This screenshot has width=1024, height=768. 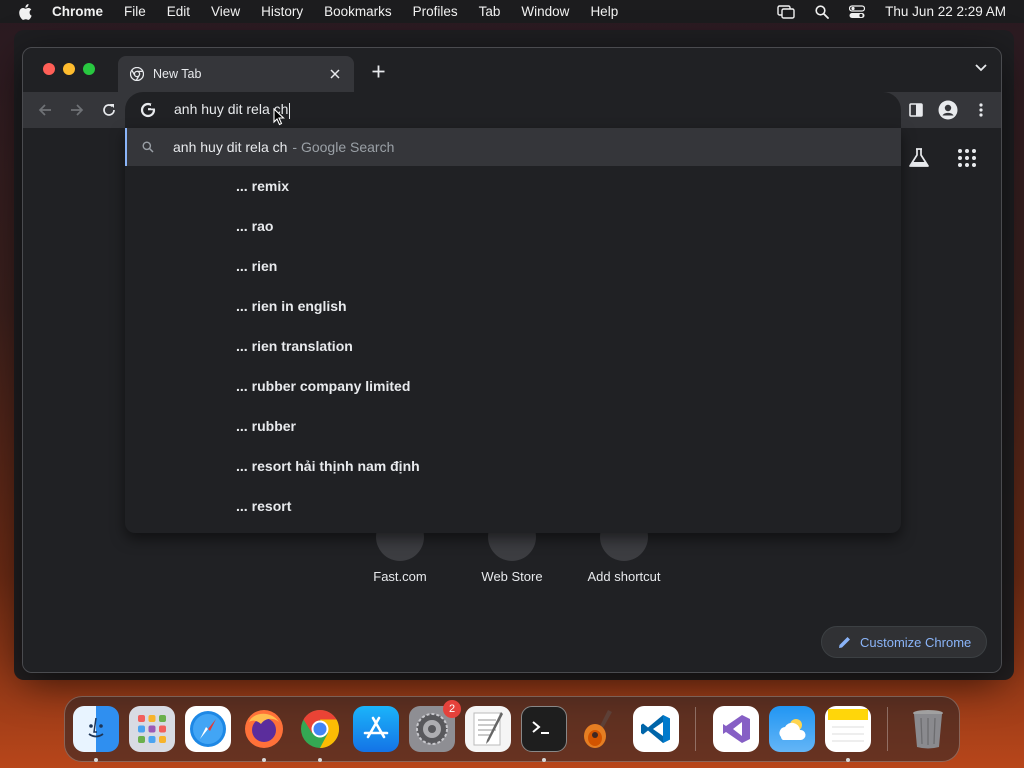 What do you see at coordinates (109, 110) in the screenshot?
I see `reload-icon` at bounding box center [109, 110].